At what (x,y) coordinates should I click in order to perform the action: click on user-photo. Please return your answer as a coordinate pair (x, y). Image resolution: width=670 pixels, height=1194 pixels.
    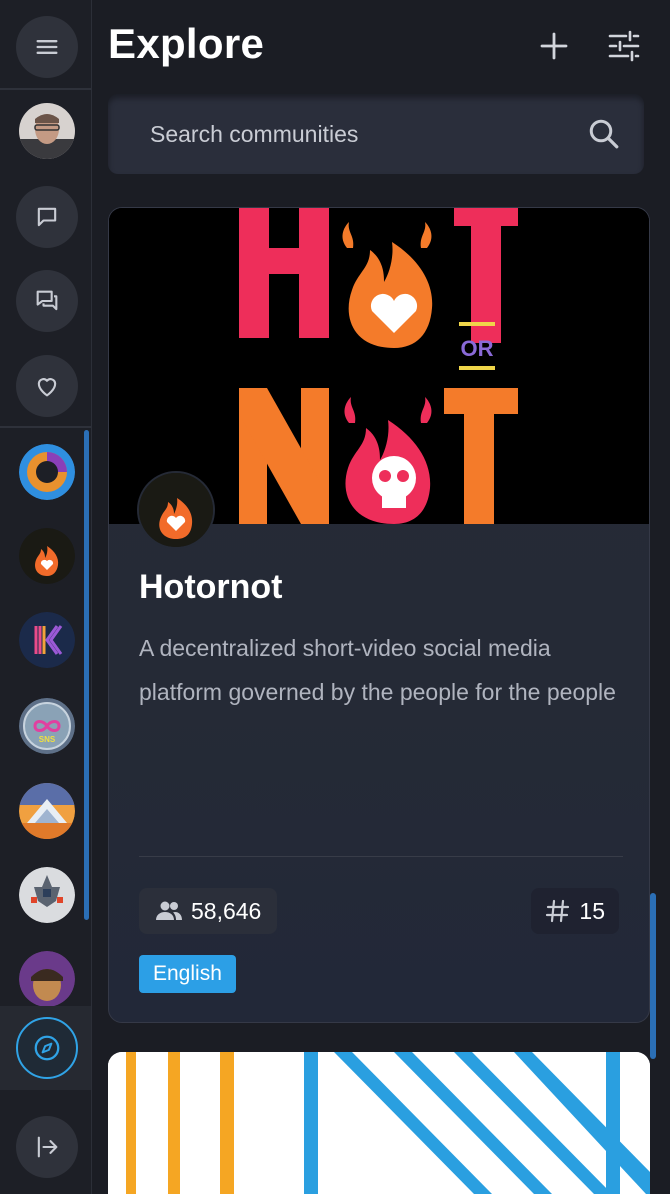
    Looking at the image, I should click on (47, 131).